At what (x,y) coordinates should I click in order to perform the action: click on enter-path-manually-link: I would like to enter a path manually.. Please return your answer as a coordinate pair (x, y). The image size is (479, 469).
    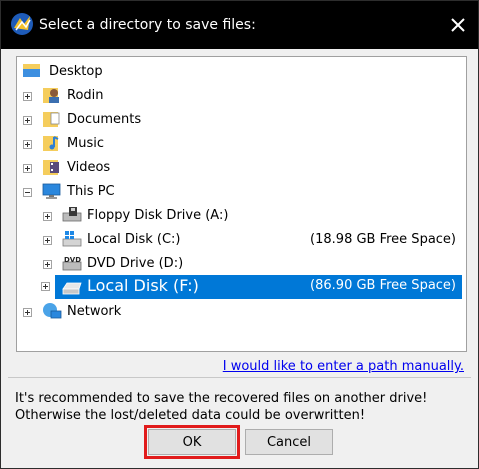
    Looking at the image, I should click on (343, 366).